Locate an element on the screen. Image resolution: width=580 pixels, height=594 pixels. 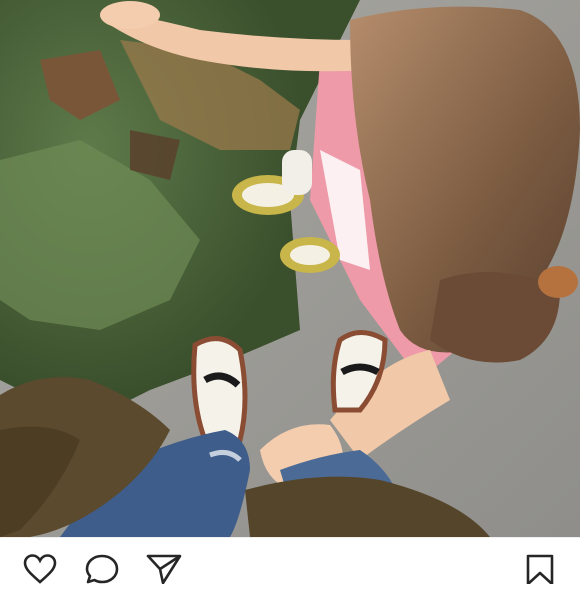
comment-button is located at coordinates (102, 574).